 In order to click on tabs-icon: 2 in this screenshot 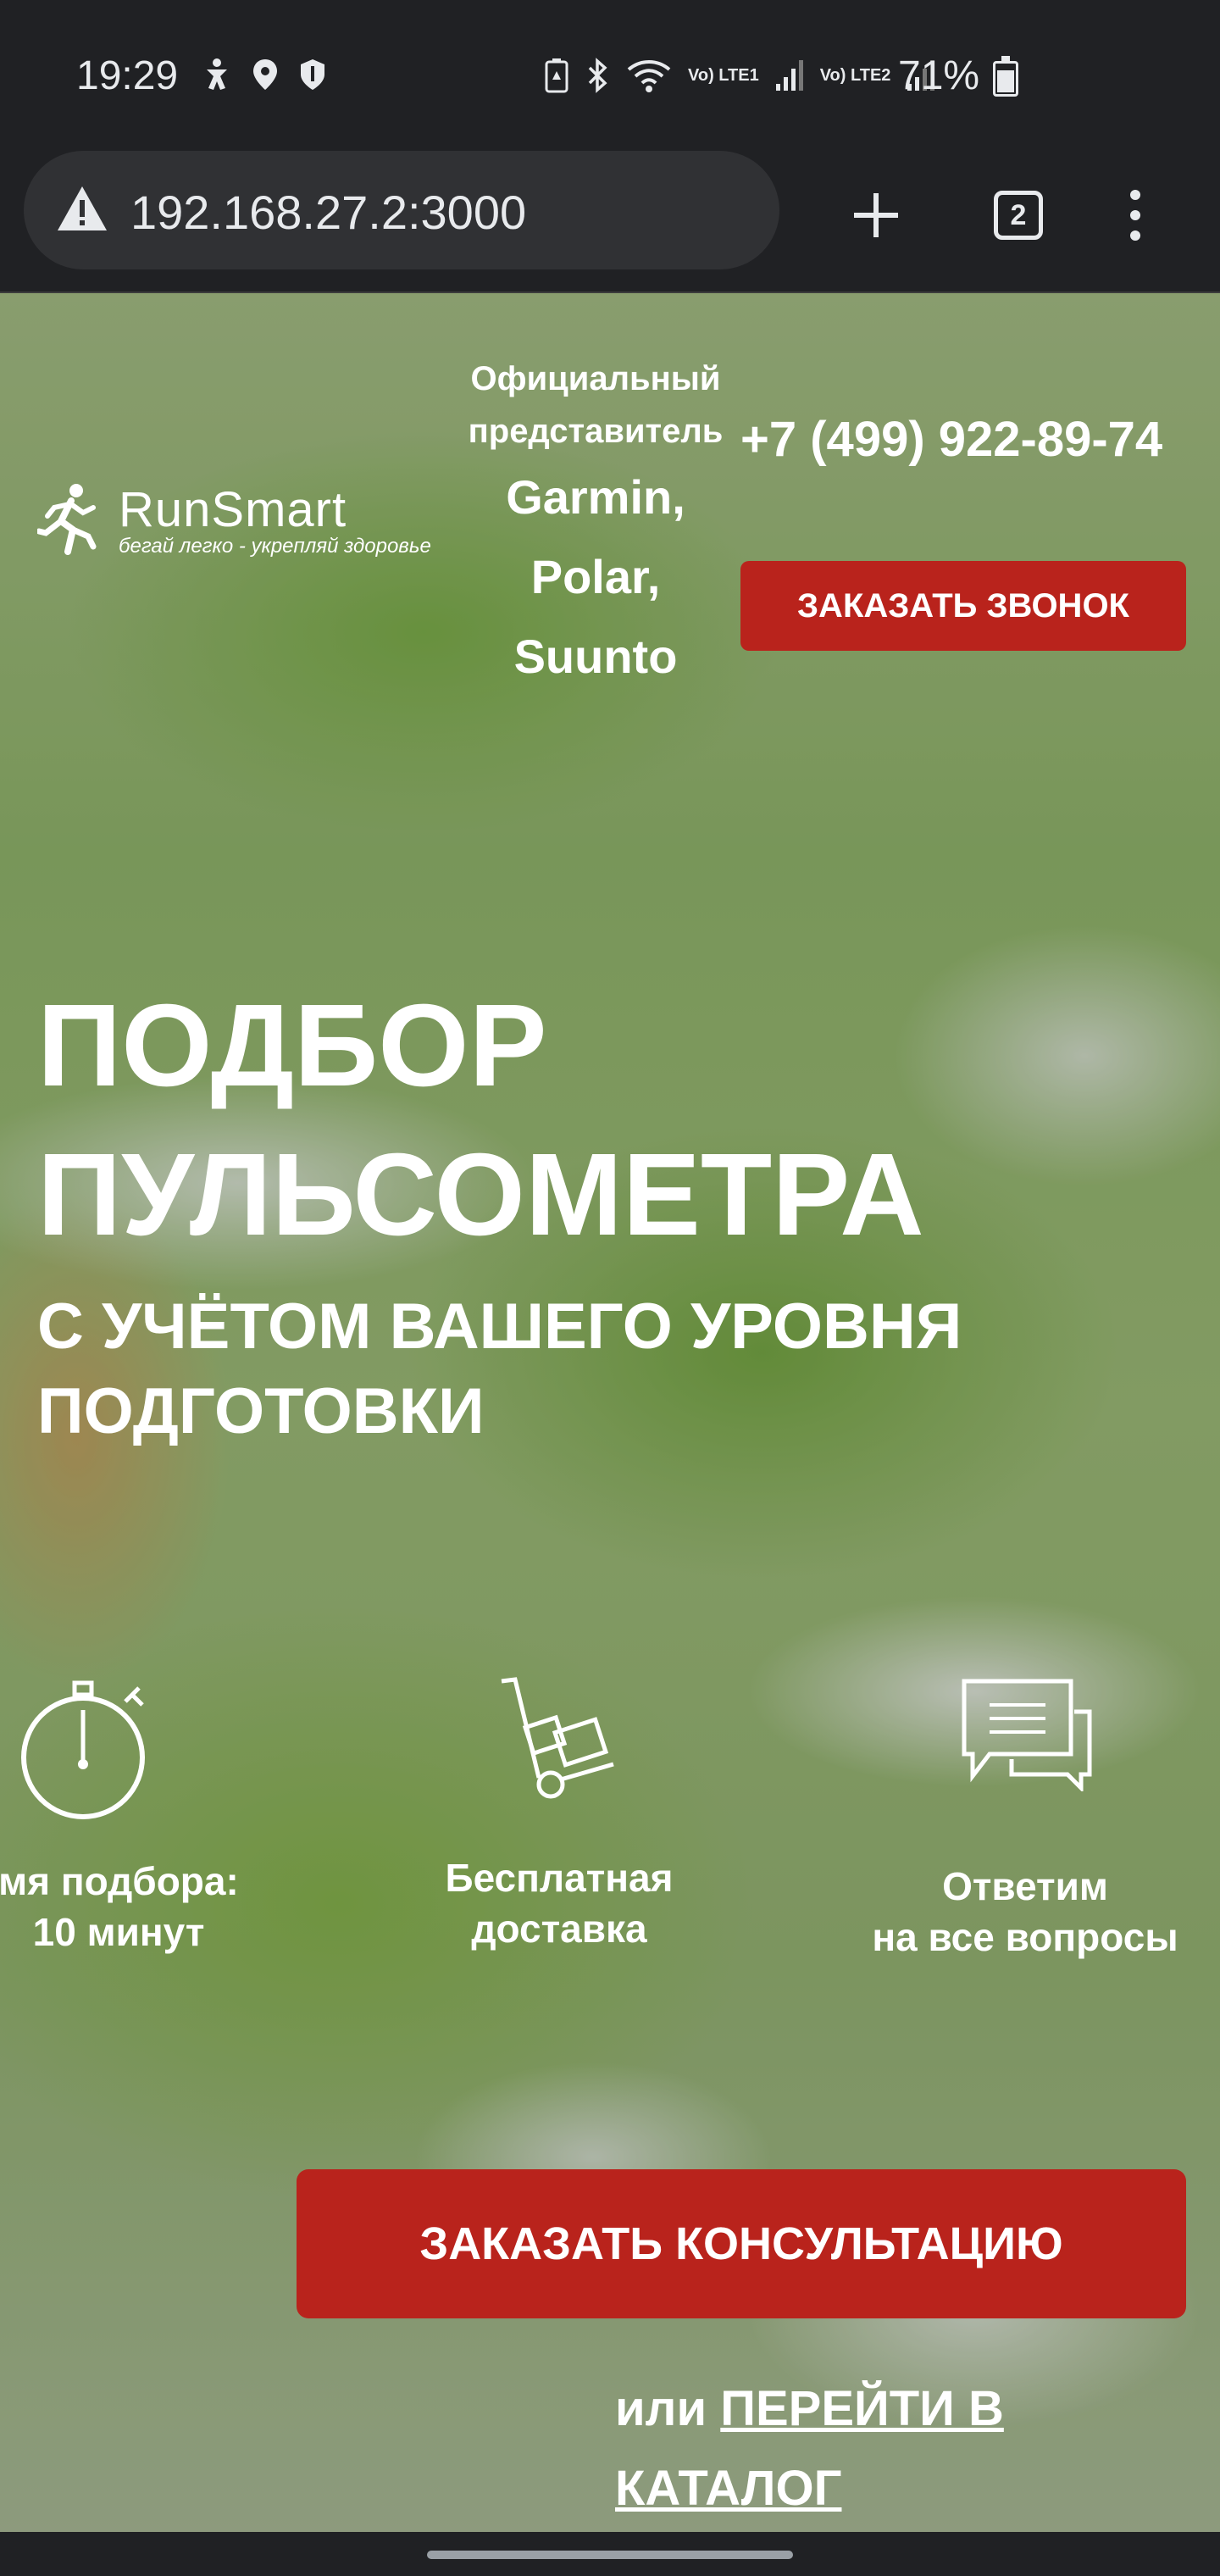, I will do `click(1018, 215)`.